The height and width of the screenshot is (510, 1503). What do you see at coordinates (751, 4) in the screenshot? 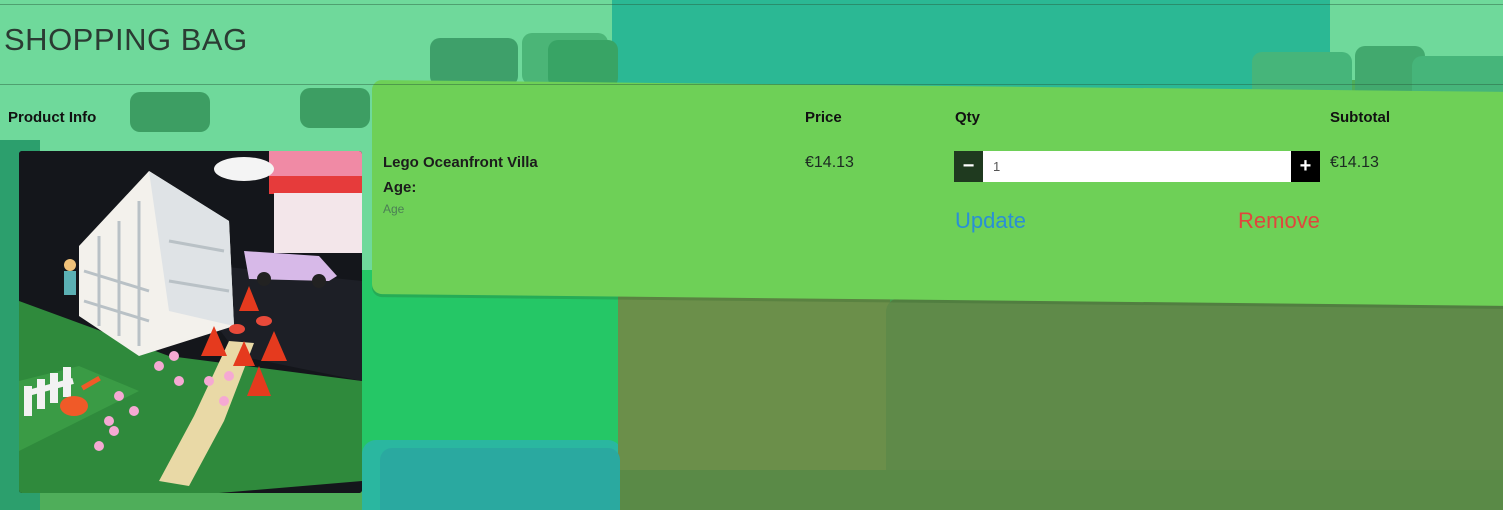
I see `top-divider` at bounding box center [751, 4].